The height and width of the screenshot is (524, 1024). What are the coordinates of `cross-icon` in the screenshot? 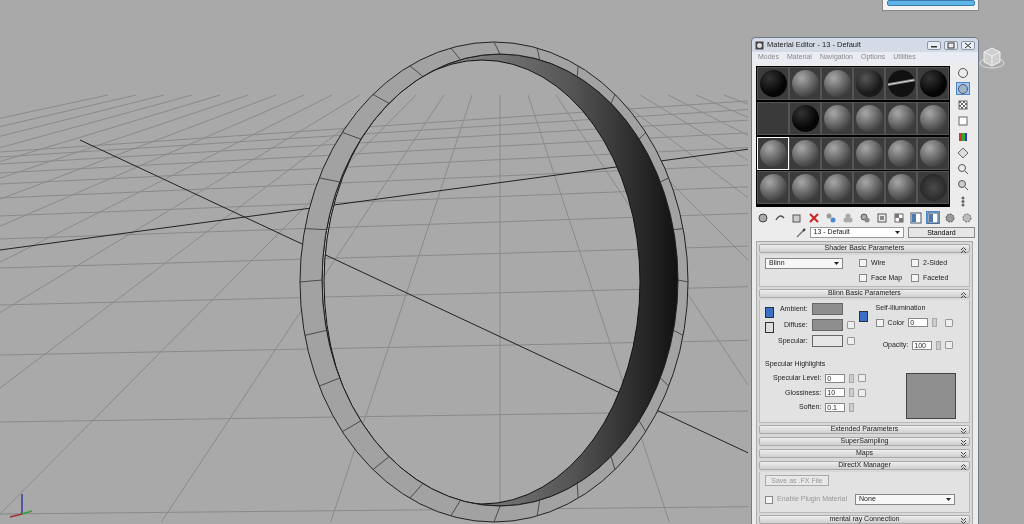 It's located at (814, 217).